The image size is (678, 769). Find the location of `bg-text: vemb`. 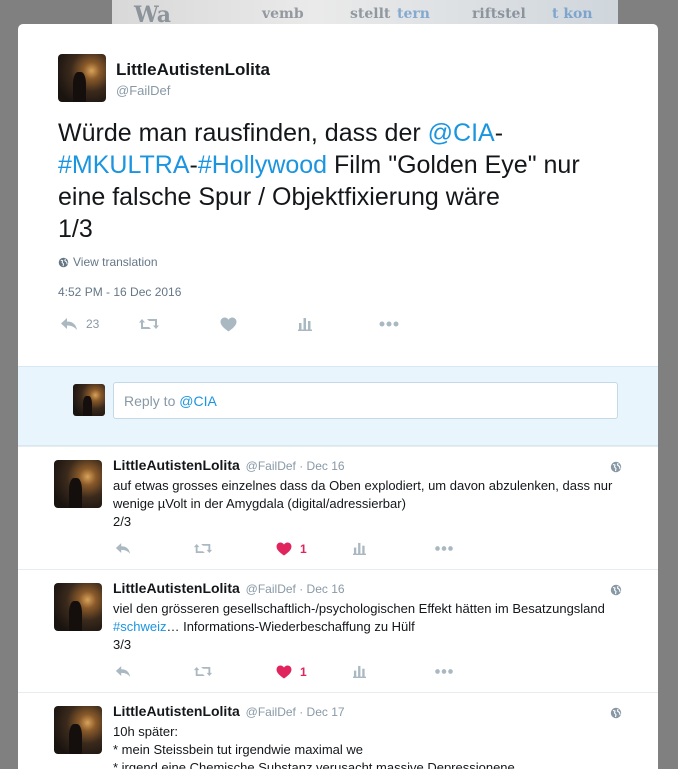

bg-text: vemb is located at coordinates (283, 14).